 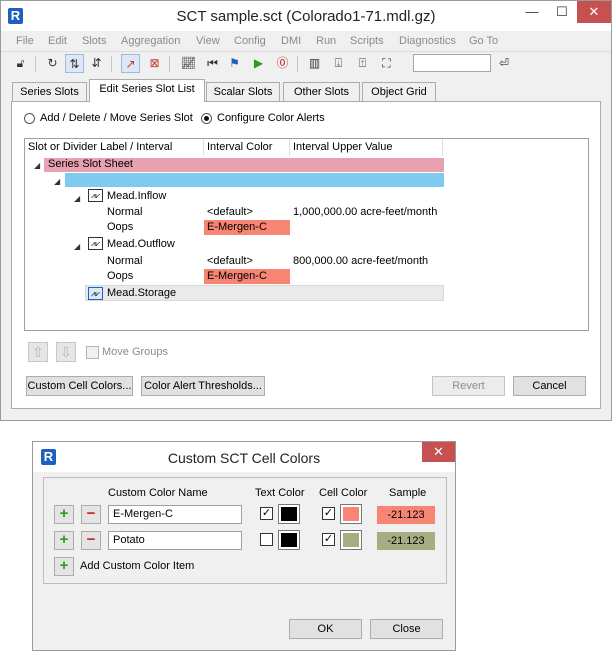 What do you see at coordinates (360, 261) in the screenshot?
I see `interval-upper-value: 800,000.00 acre-feet/month` at bounding box center [360, 261].